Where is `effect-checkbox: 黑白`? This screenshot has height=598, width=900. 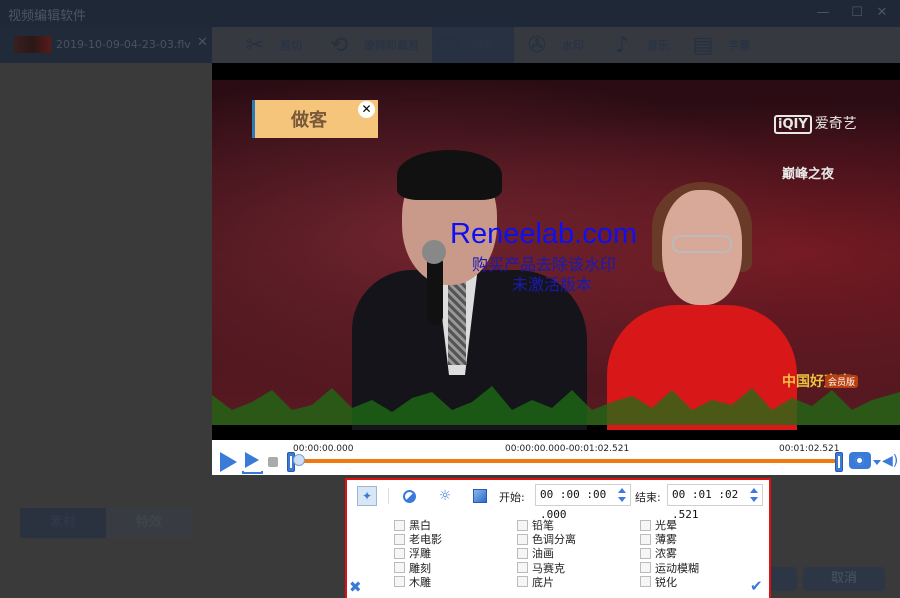 effect-checkbox: 黑白 is located at coordinates (418, 525).